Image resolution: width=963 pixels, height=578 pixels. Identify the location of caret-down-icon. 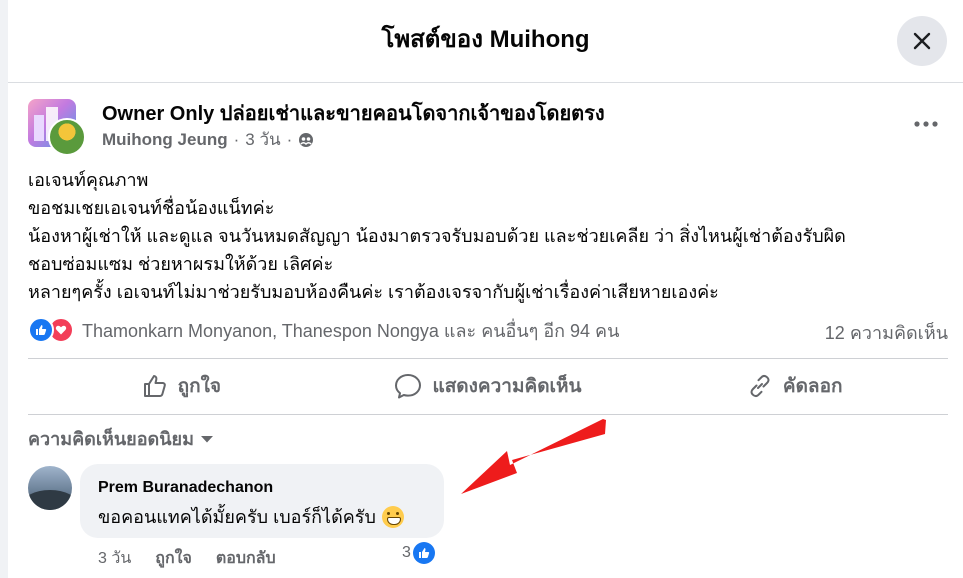
(206, 438).